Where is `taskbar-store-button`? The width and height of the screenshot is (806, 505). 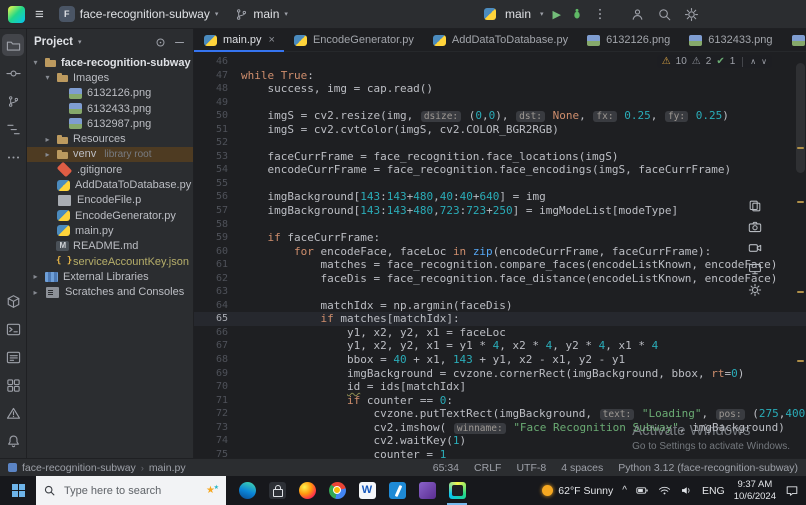
taskbar-store-button is located at coordinates (277, 490).